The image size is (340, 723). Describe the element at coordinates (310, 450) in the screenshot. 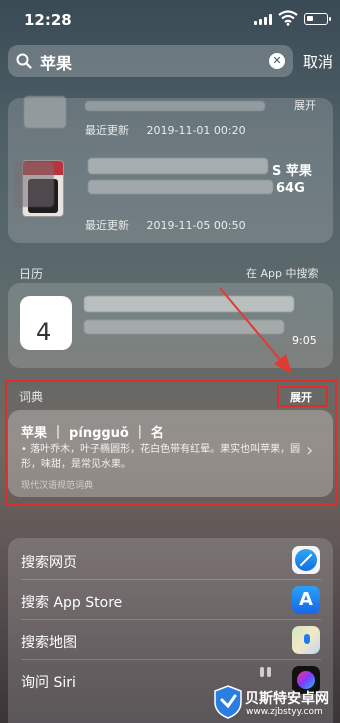

I see `chevron-right-icon: ›` at that location.